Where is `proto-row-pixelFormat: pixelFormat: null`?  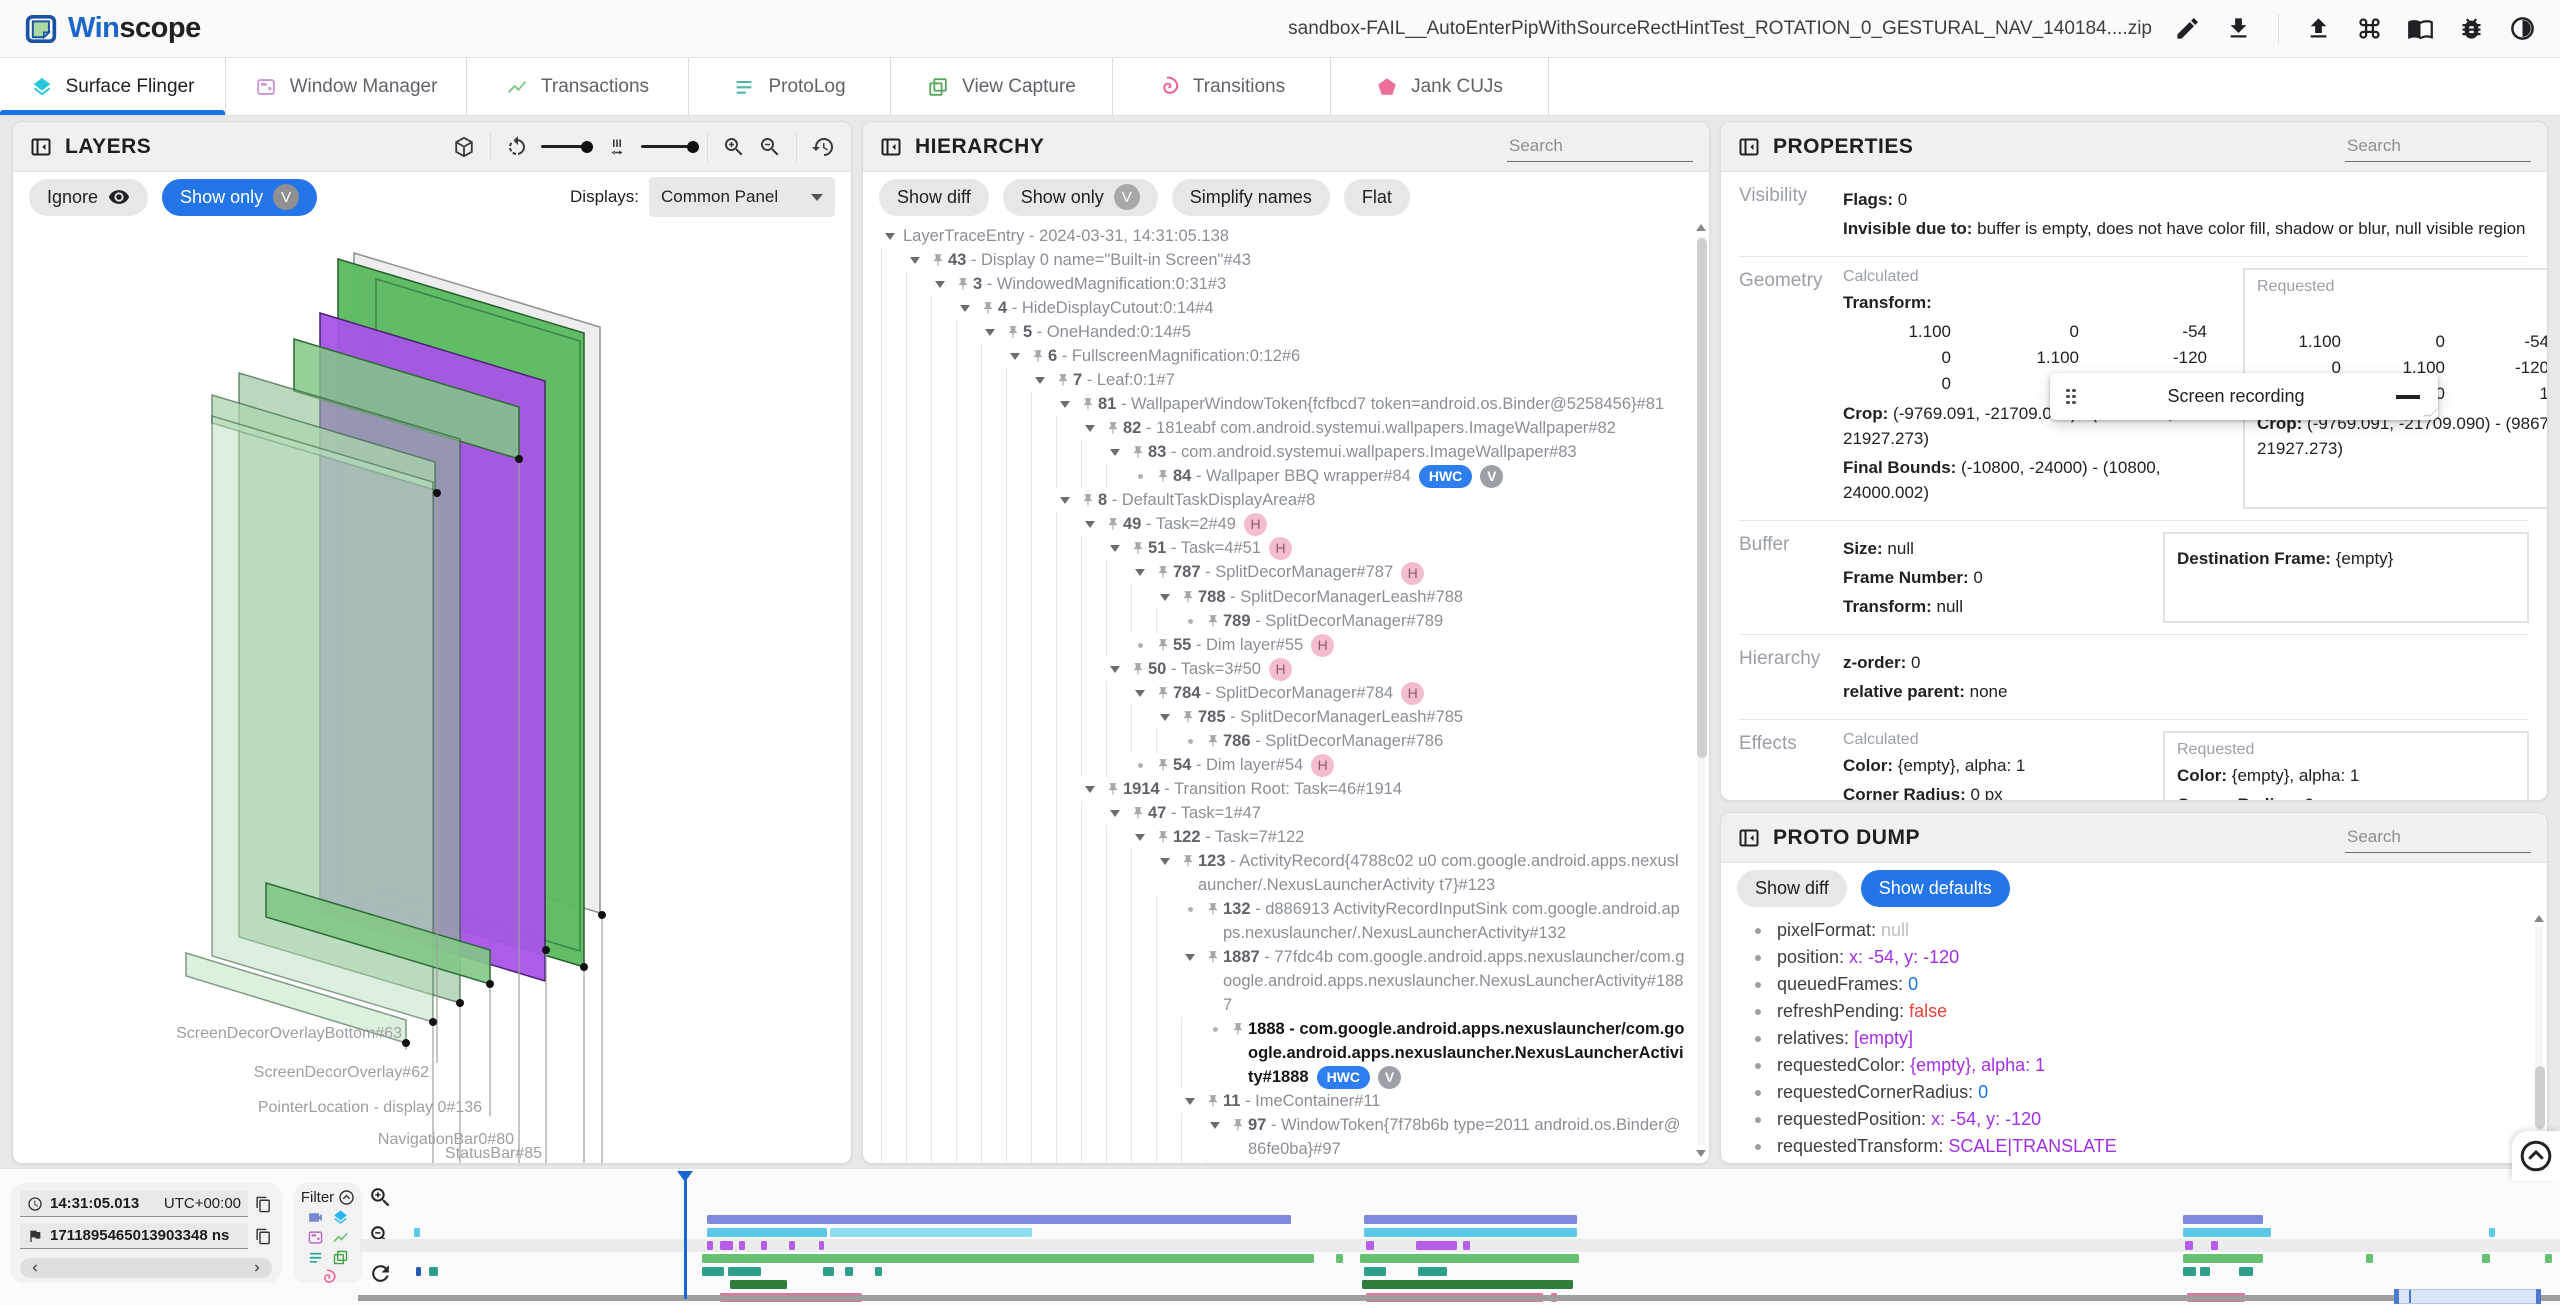 proto-row-pixelFormat: pixelFormat: null is located at coordinates (2126, 930).